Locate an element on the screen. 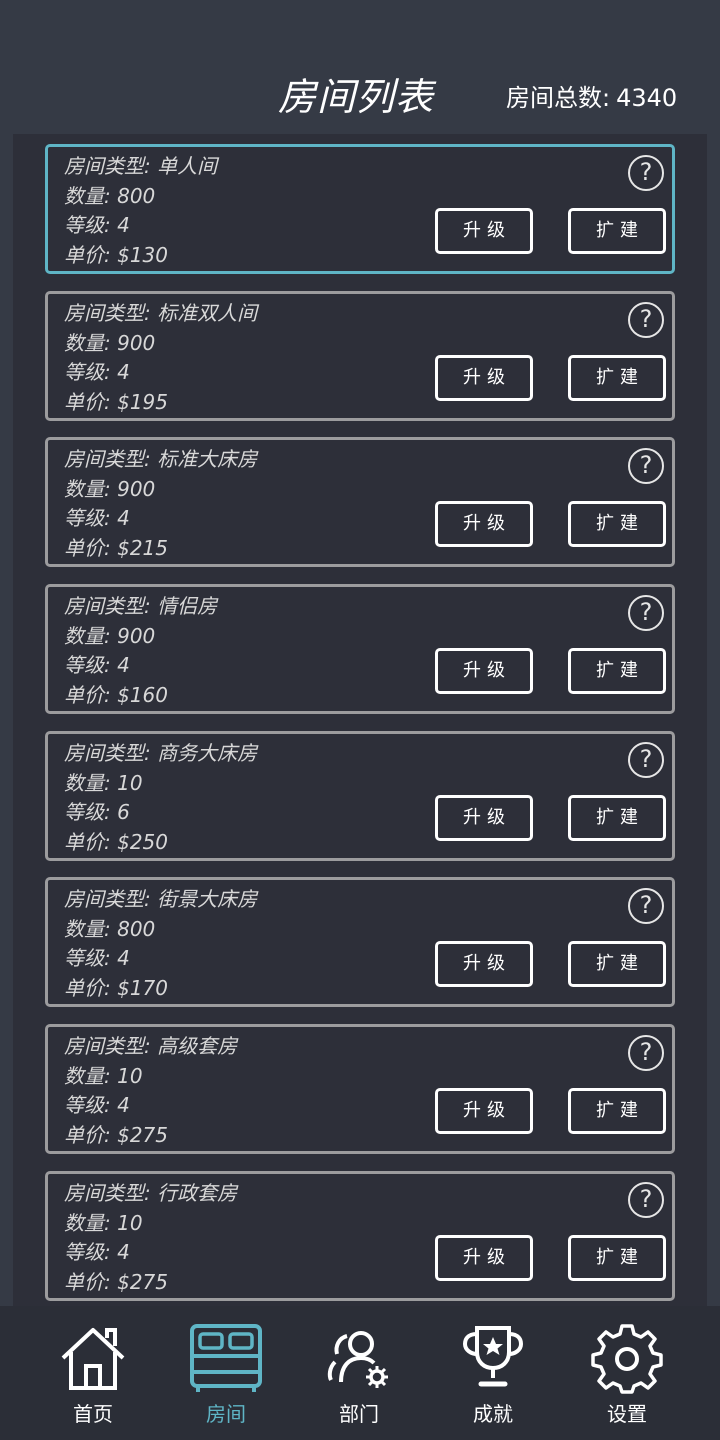  nav-item-settings: 设置 is located at coordinates (627, 1373).